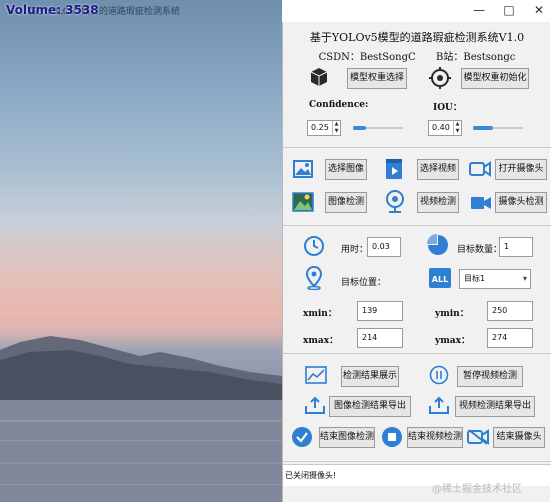 The width and height of the screenshot is (554, 502). I want to click on position-label: 目标位置：, so click(364, 283).